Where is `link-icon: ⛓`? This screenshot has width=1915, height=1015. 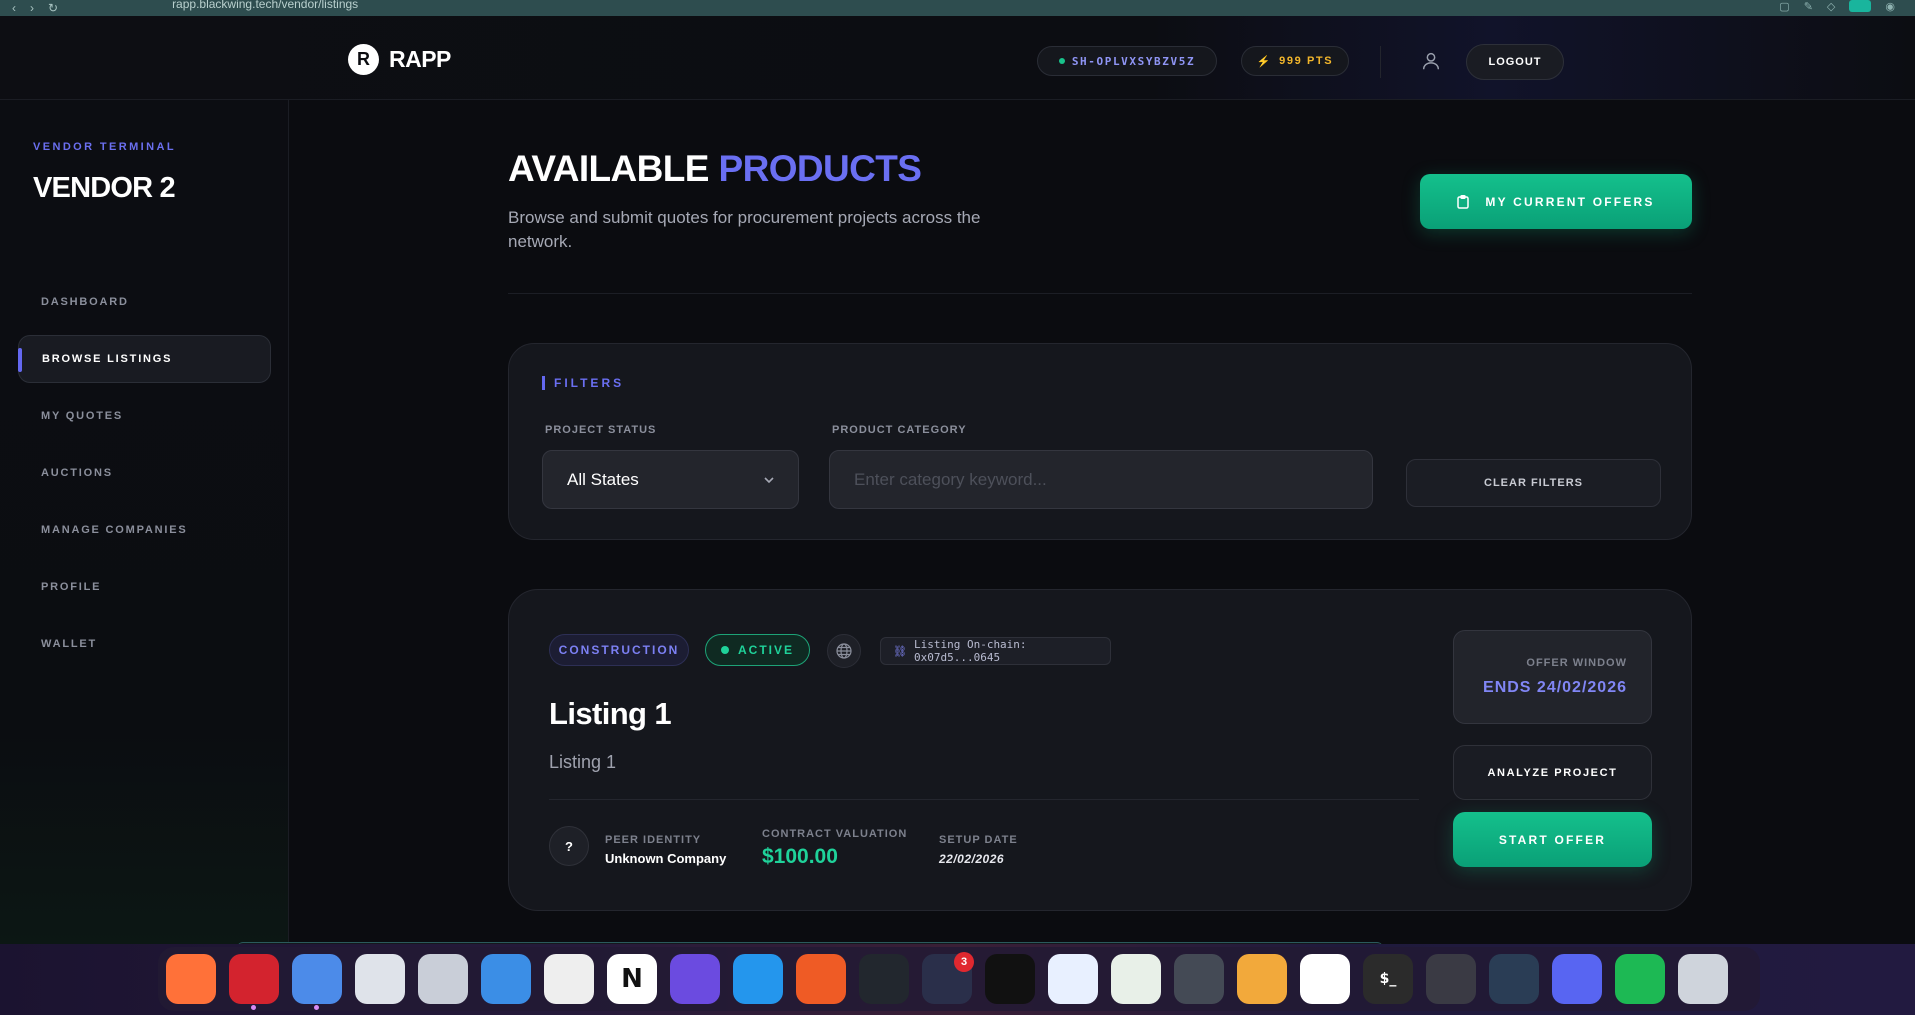
link-icon: ⛓ is located at coordinates (900, 651).